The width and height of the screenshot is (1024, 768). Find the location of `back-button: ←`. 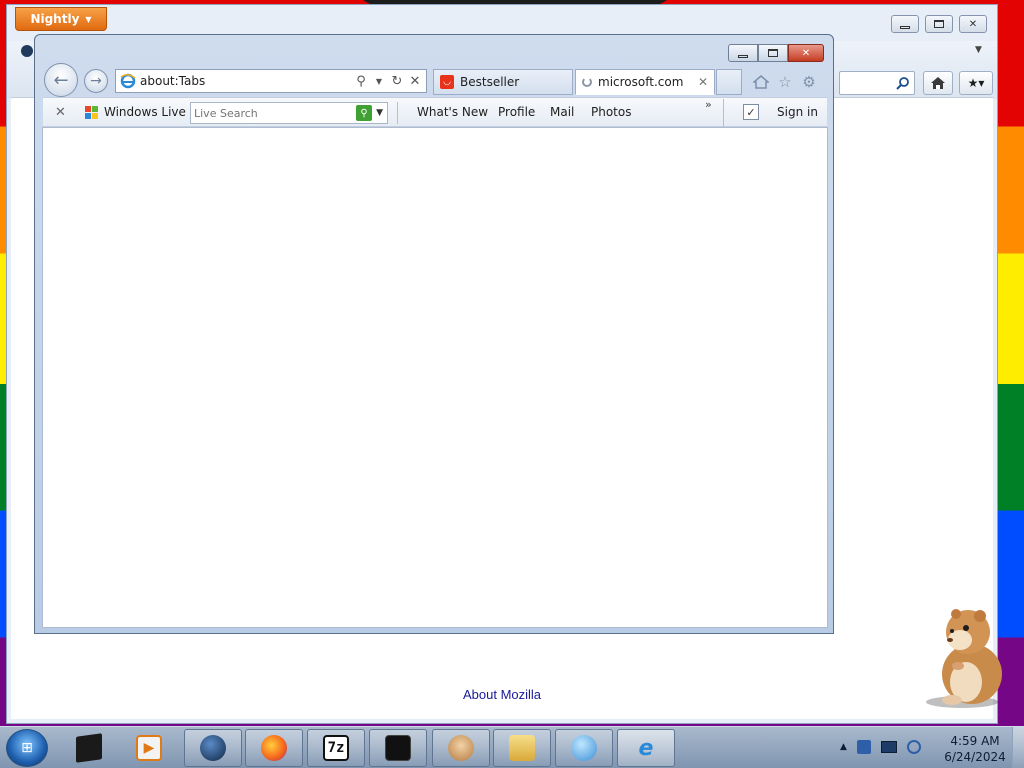

back-button: ← is located at coordinates (61, 80).